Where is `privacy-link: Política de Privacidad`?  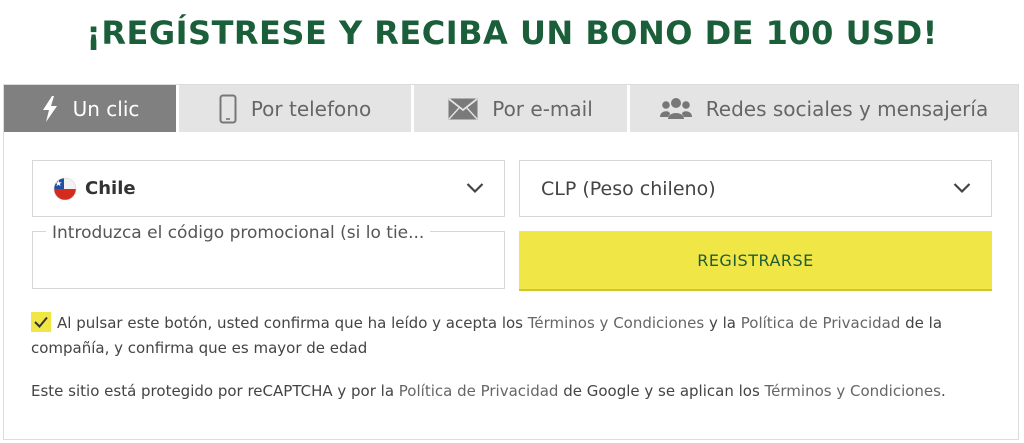 privacy-link: Política de Privacidad is located at coordinates (821, 323).